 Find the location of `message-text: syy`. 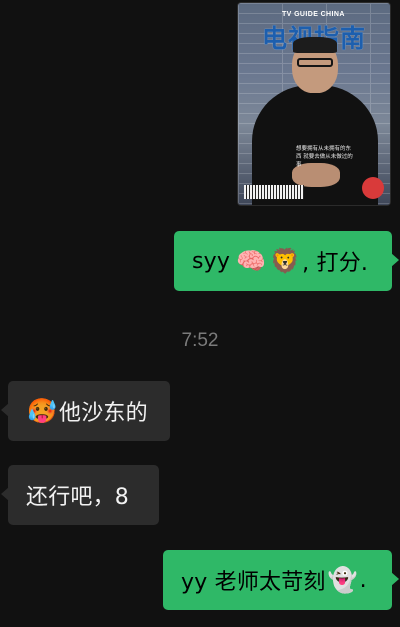

message-text: syy is located at coordinates (211, 261).